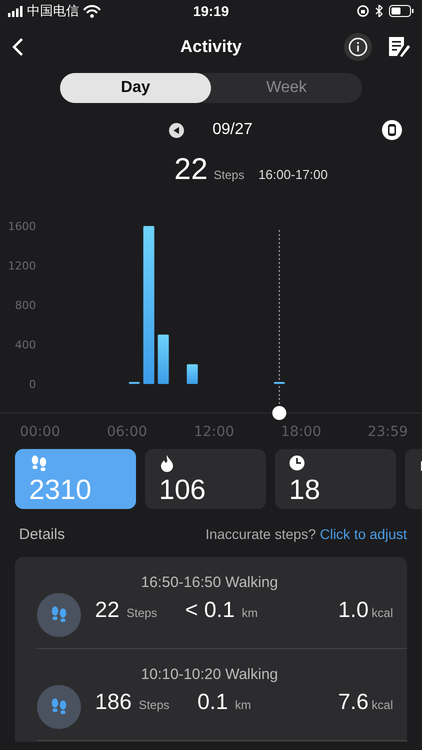 The height and width of the screenshot is (750, 422). What do you see at coordinates (210, 675) in the screenshot?
I see `record-title: 10:10-10:20 Walking` at bounding box center [210, 675].